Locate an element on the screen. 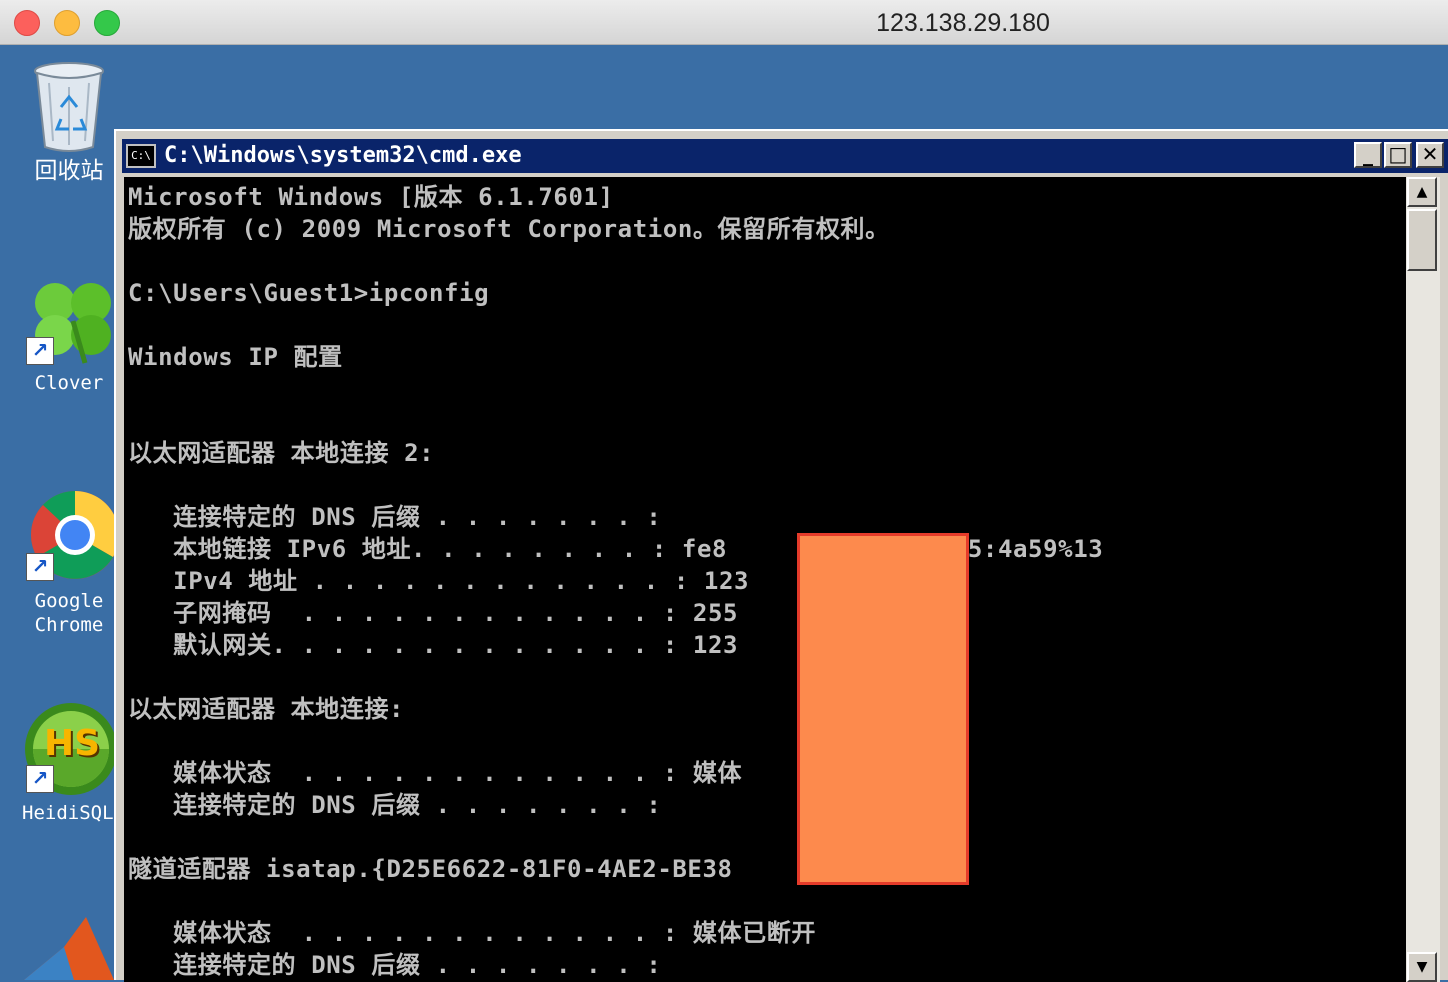  console-line: 以太网适配器 本地连接: is located at coordinates (266, 709).